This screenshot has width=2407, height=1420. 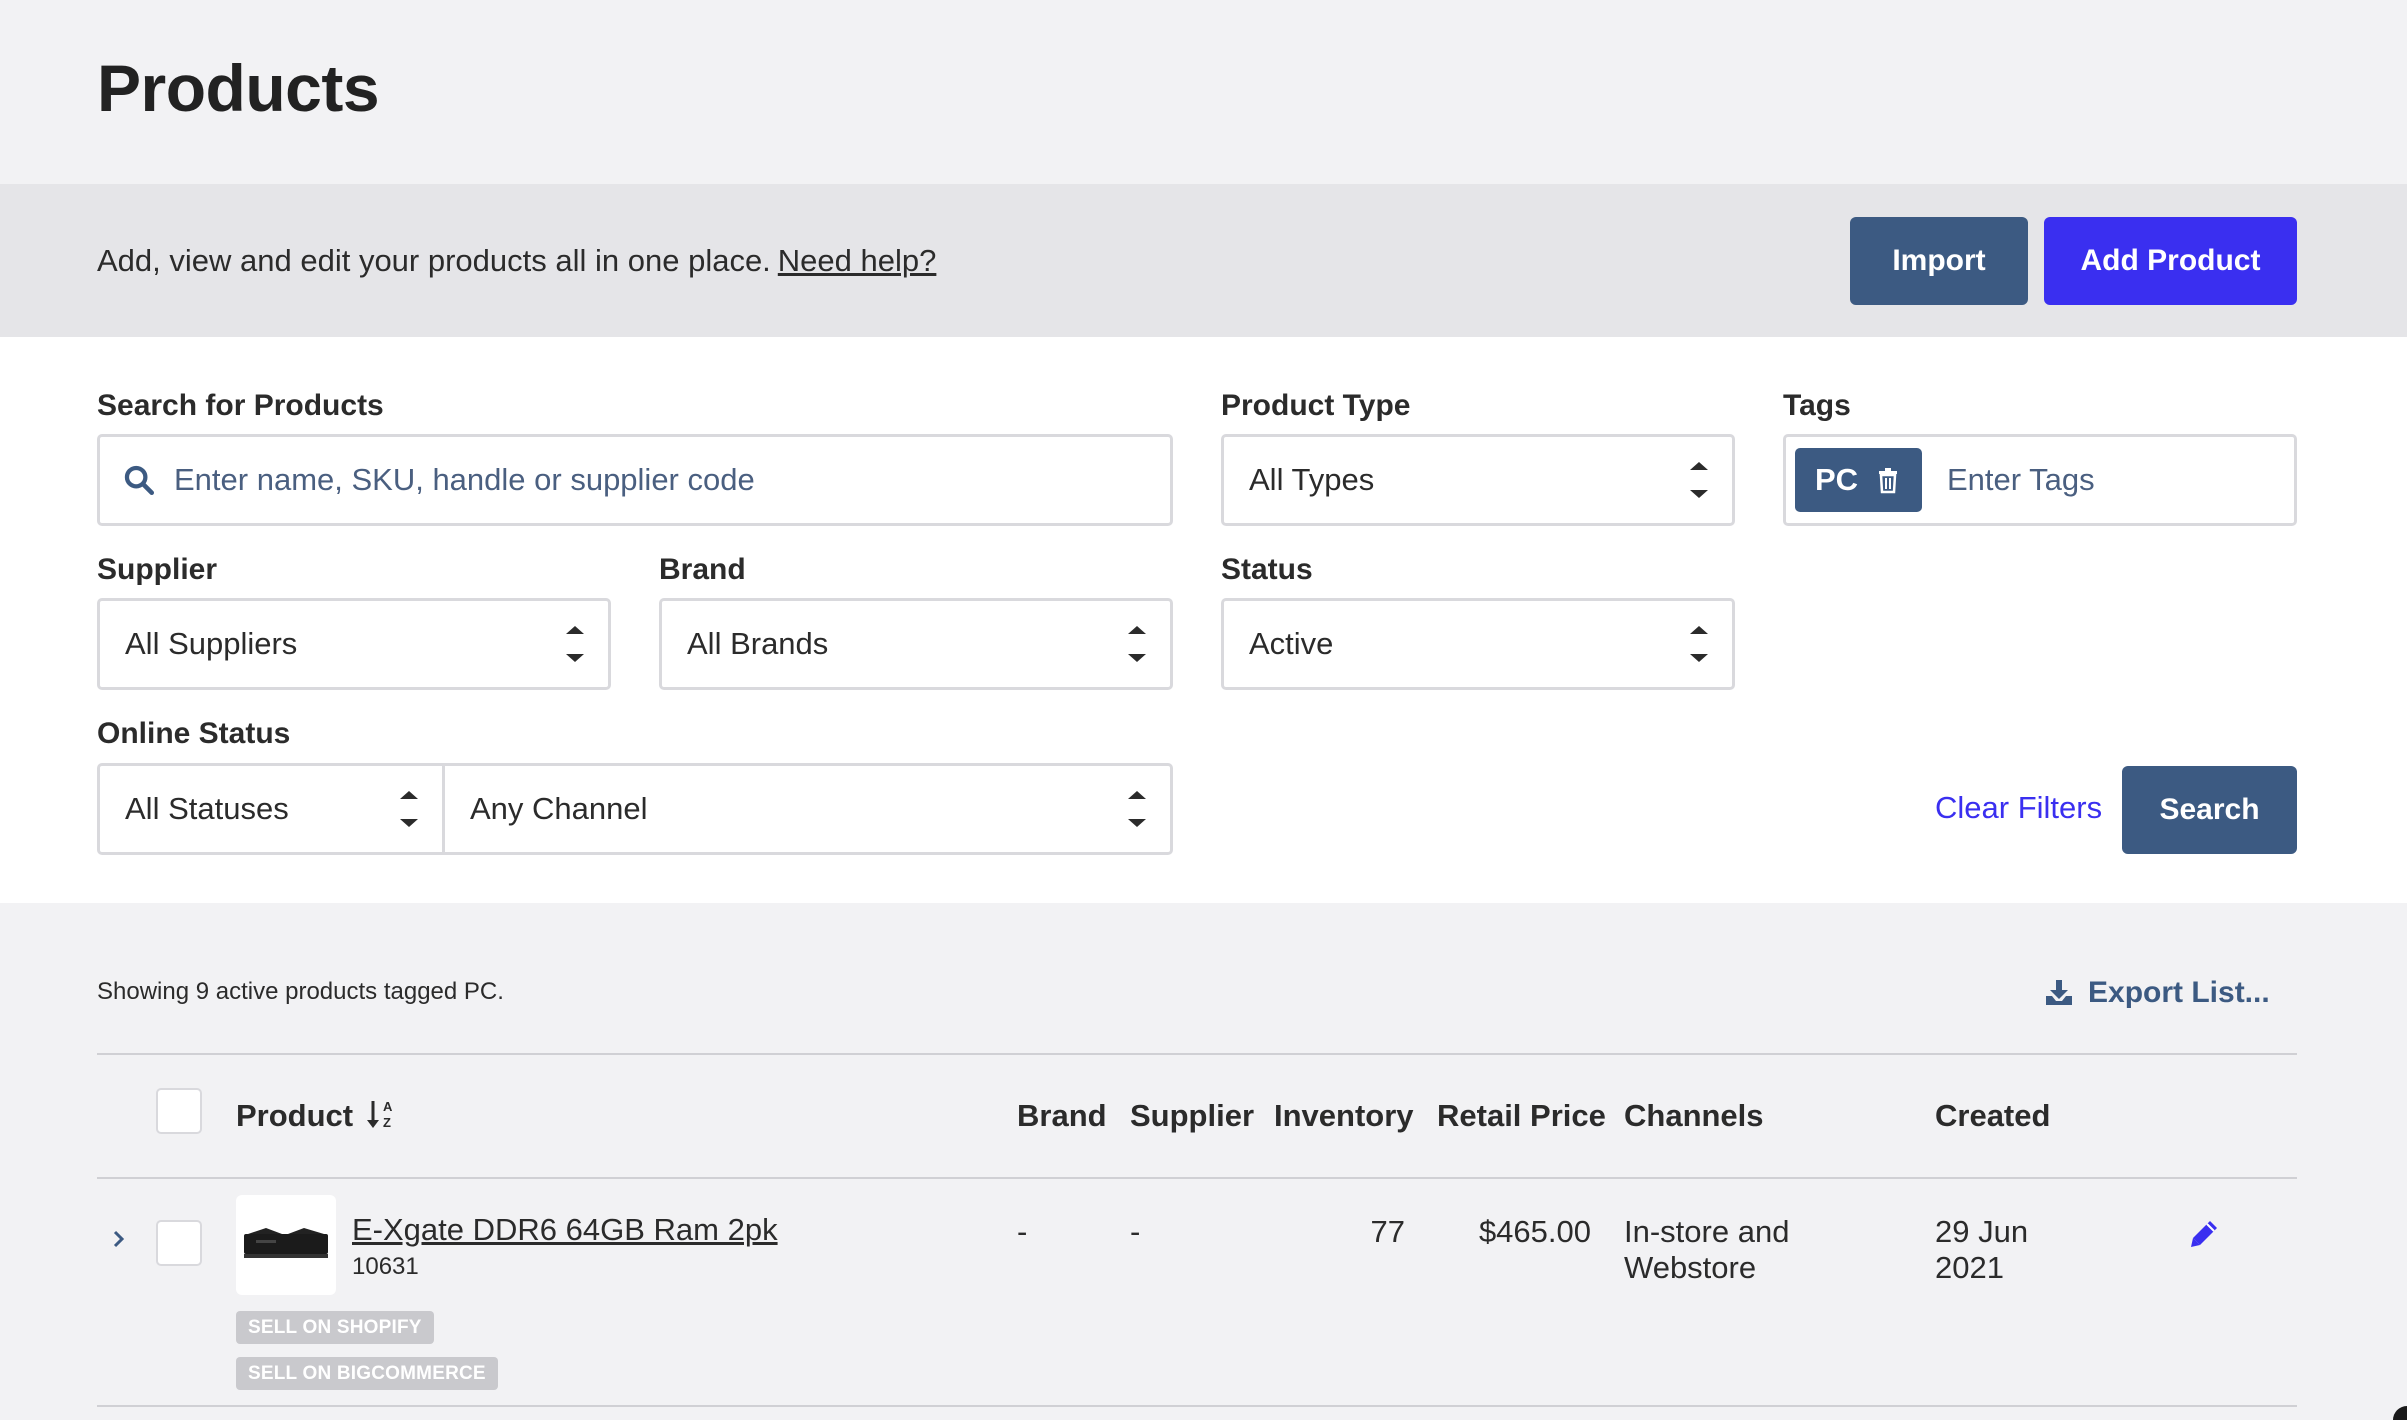 What do you see at coordinates (2059, 992) in the screenshot?
I see `download-icon` at bounding box center [2059, 992].